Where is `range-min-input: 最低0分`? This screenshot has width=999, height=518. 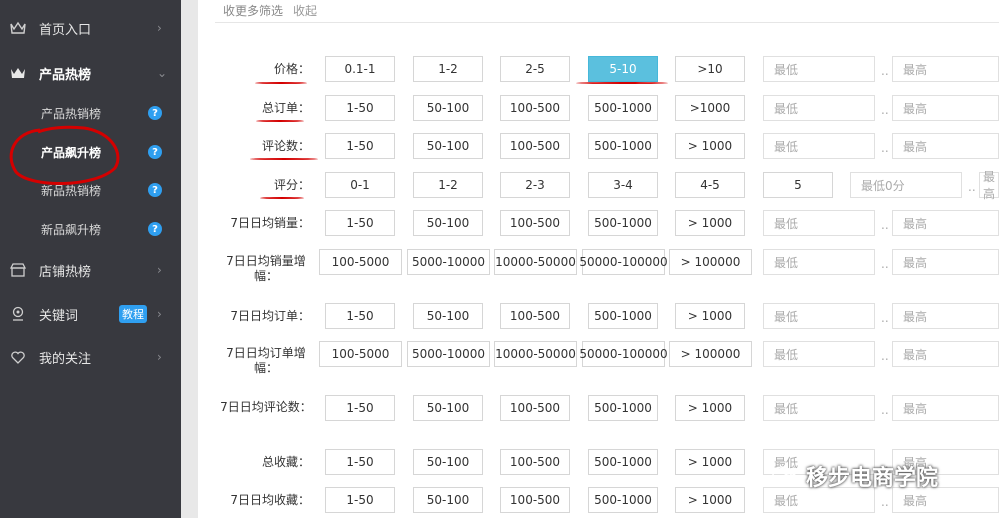 range-min-input: 最低0分 is located at coordinates (906, 185).